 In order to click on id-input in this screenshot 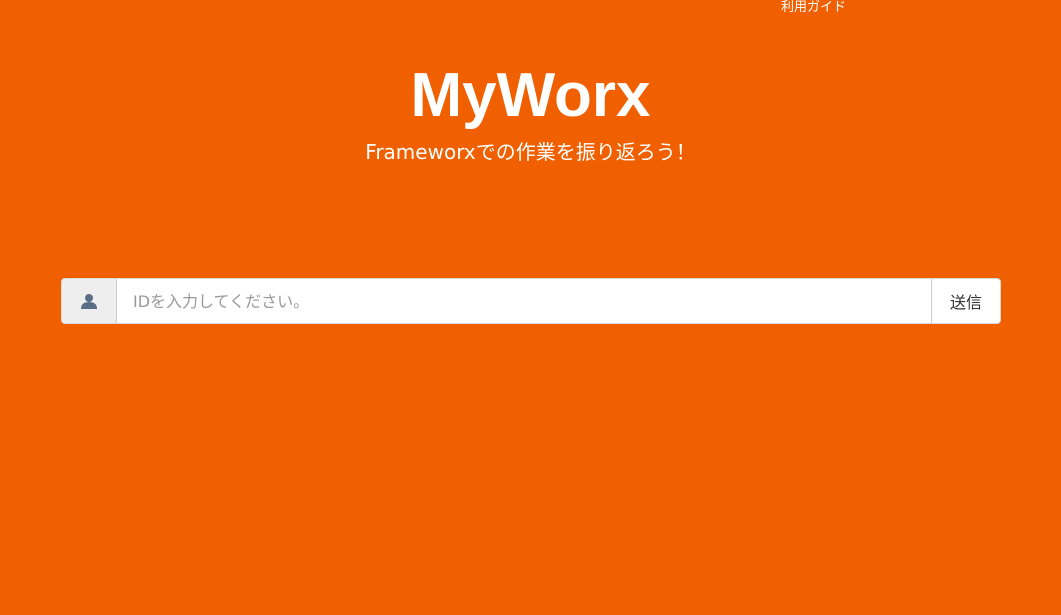, I will do `click(524, 301)`.